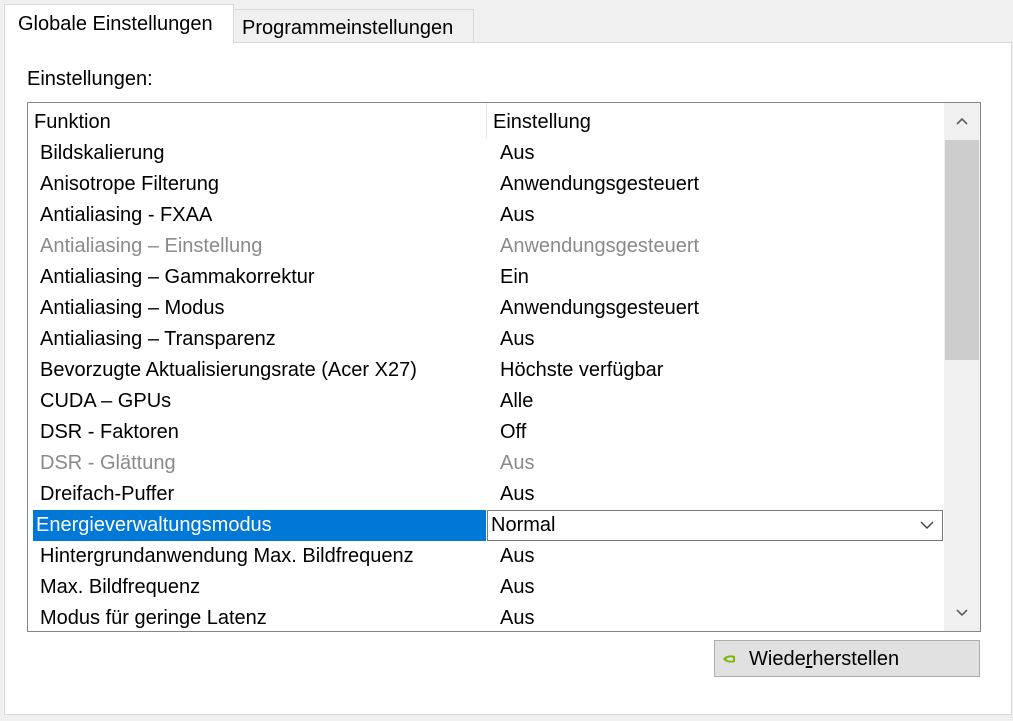 The image size is (1013, 721). Describe the element at coordinates (486, 525) in the screenshot. I see `table-row: Energieverwaltungsmodus Normal` at that location.